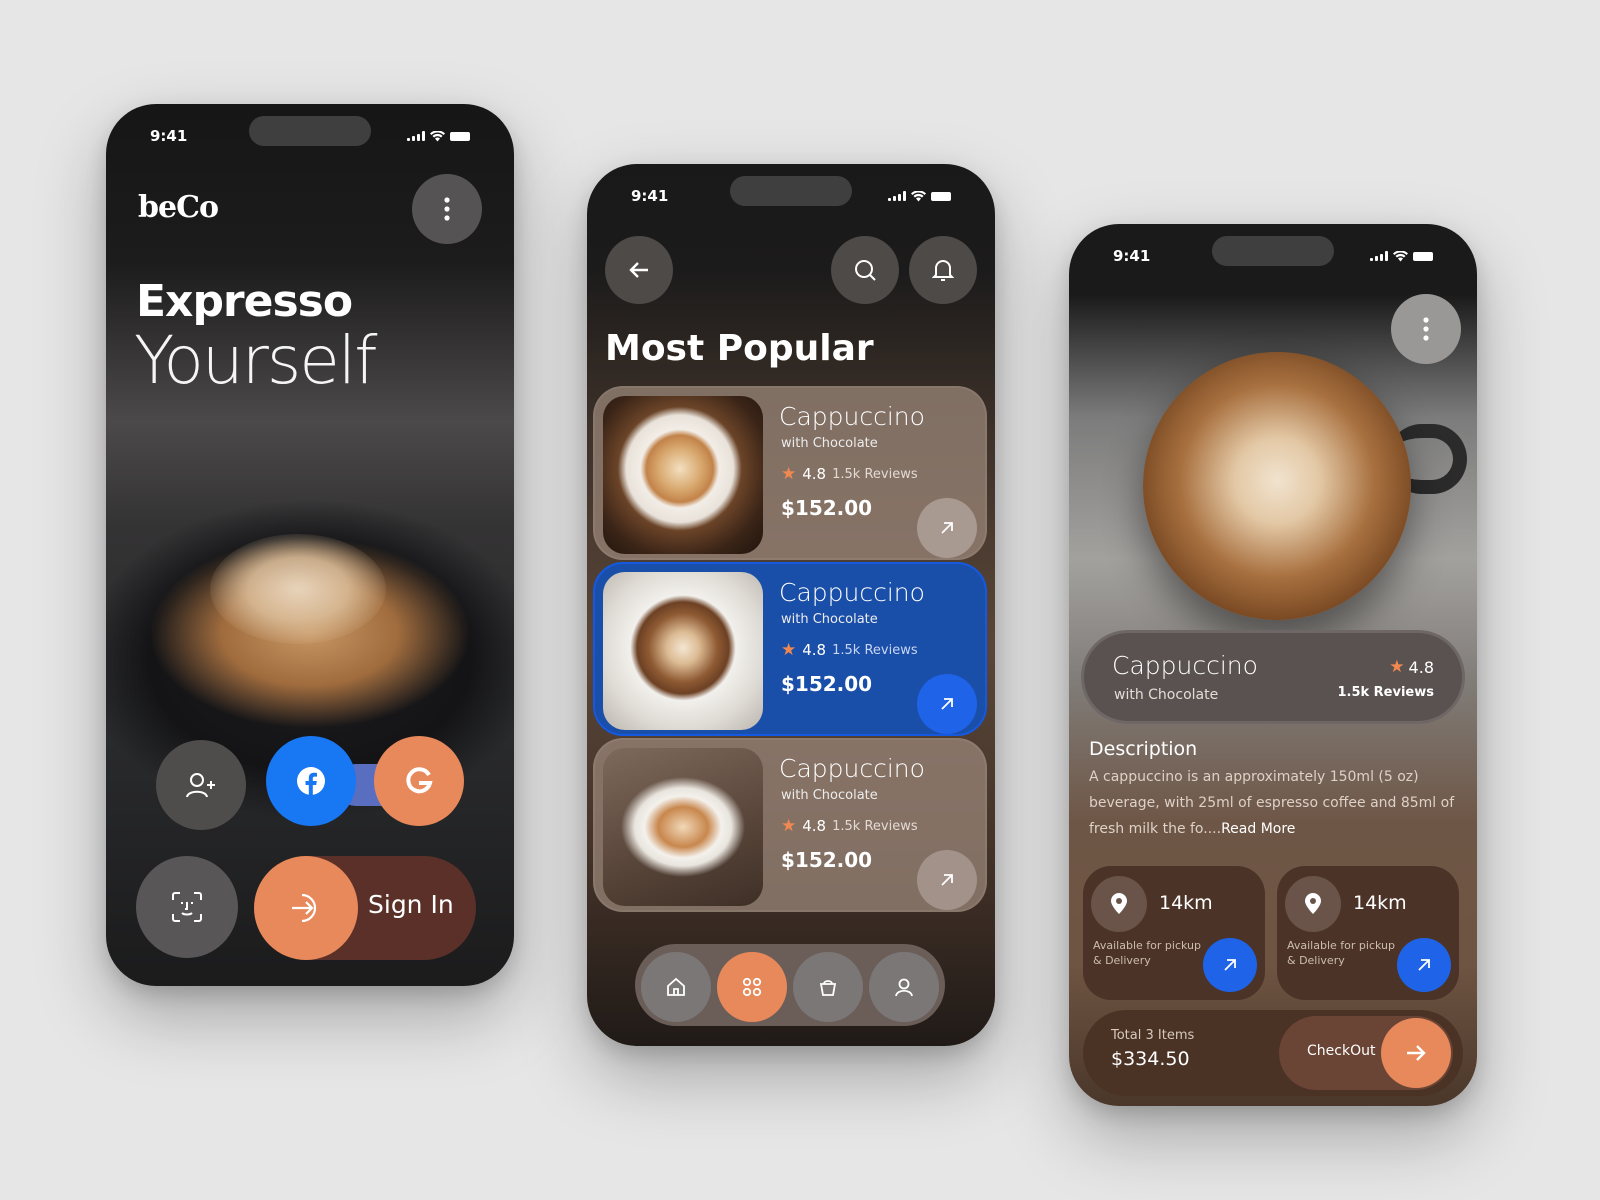 This screenshot has width=1600, height=1200. Describe the element at coordinates (201, 785) in the screenshot. I see `add-user-button` at that location.